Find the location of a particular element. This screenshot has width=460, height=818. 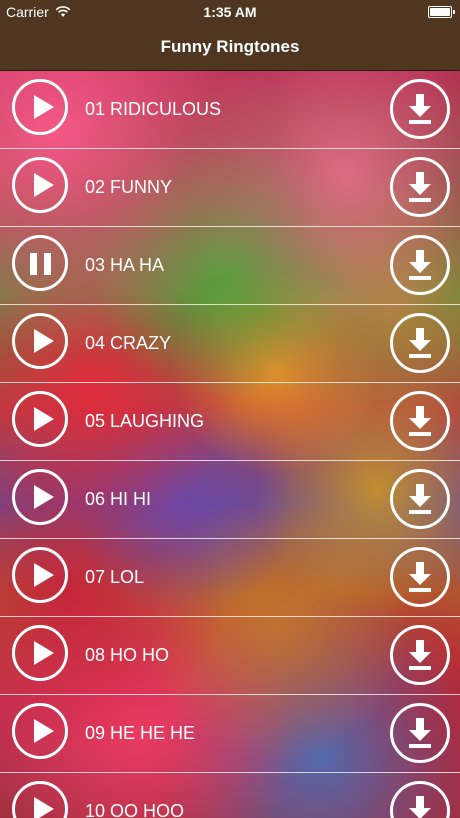

ringtone-title: 09 HE HE HE is located at coordinates (140, 733).